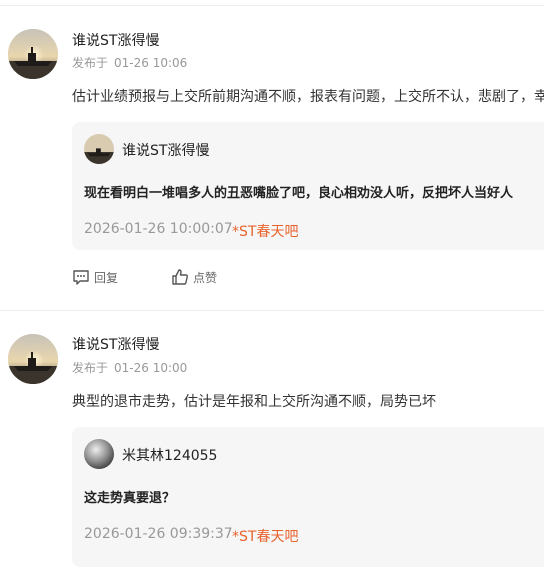 The image size is (544, 567). I want to click on post-content: 估计业绩预报与上交所前期沟通不顺，报表有问题，上交所不认，悲剧了，幸, so click(308, 97).